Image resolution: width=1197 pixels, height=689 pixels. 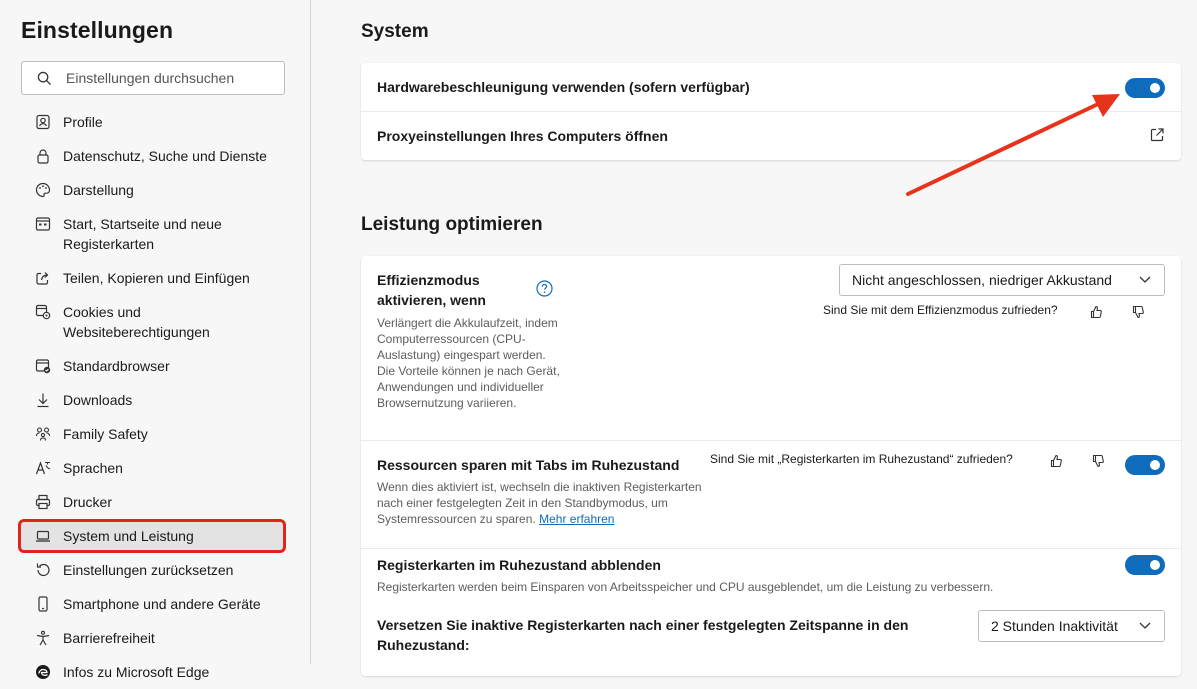 I want to click on sleeping-tabs-toggle, so click(x=1145, y=465).